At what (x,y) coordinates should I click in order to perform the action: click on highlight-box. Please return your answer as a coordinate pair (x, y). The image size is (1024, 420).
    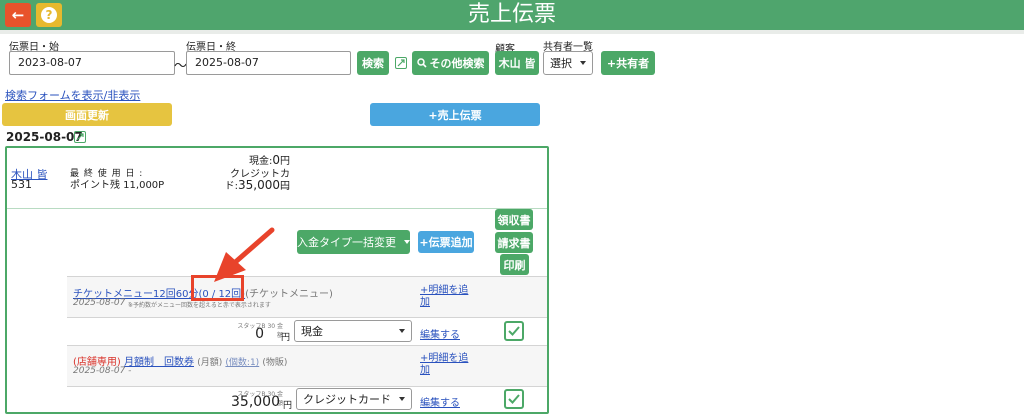
    Looking at the image, I should click on (217, 288).